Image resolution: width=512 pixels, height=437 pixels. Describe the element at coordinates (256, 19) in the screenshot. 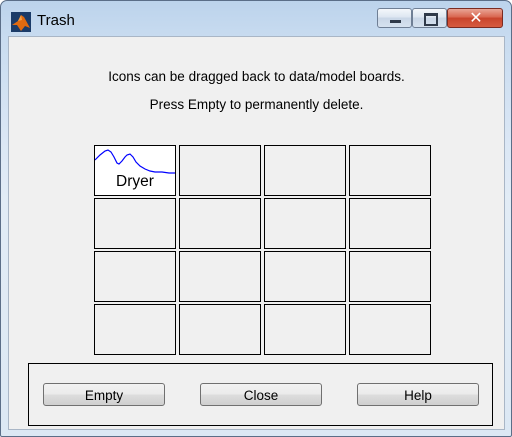

I see `title-bar: Trash ✕` at that location.